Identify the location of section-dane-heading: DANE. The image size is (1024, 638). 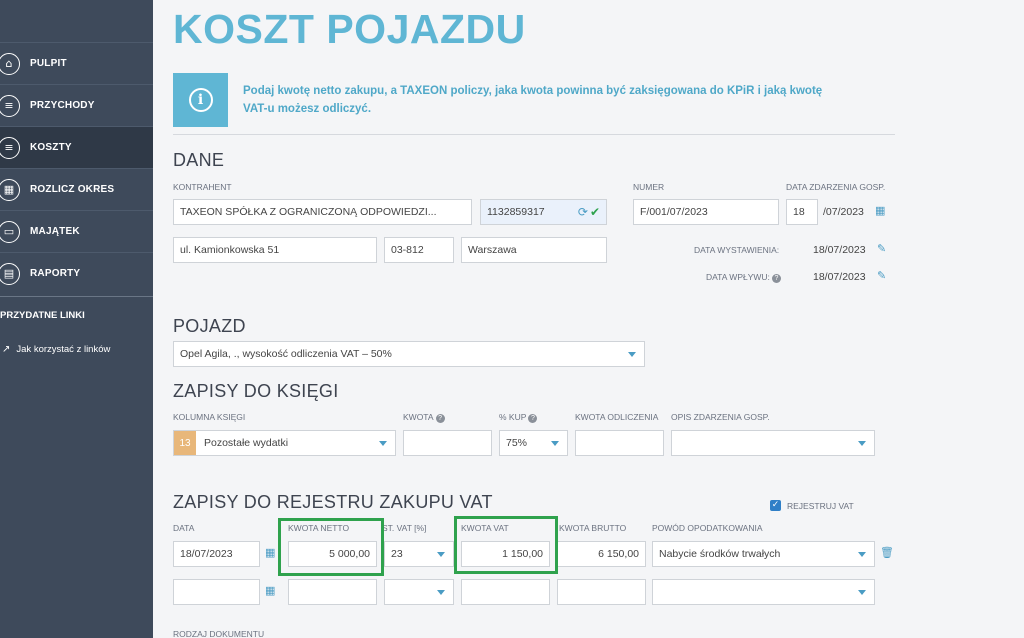
(199, 160).